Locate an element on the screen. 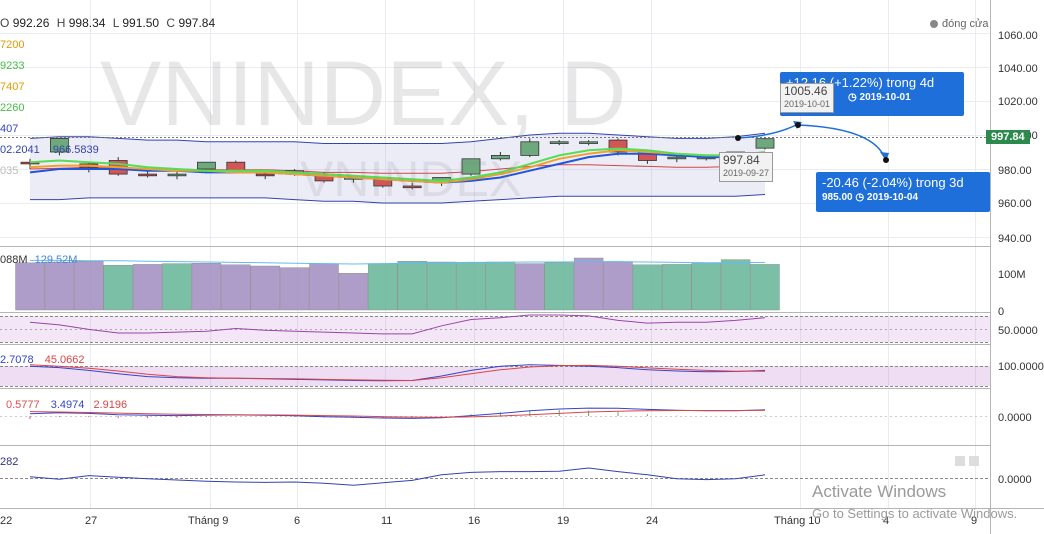 This screenshot has height=534, width=1044. activate-windows-sub: Go to Settings to activate Windows. is located at coordinates (915, 513).